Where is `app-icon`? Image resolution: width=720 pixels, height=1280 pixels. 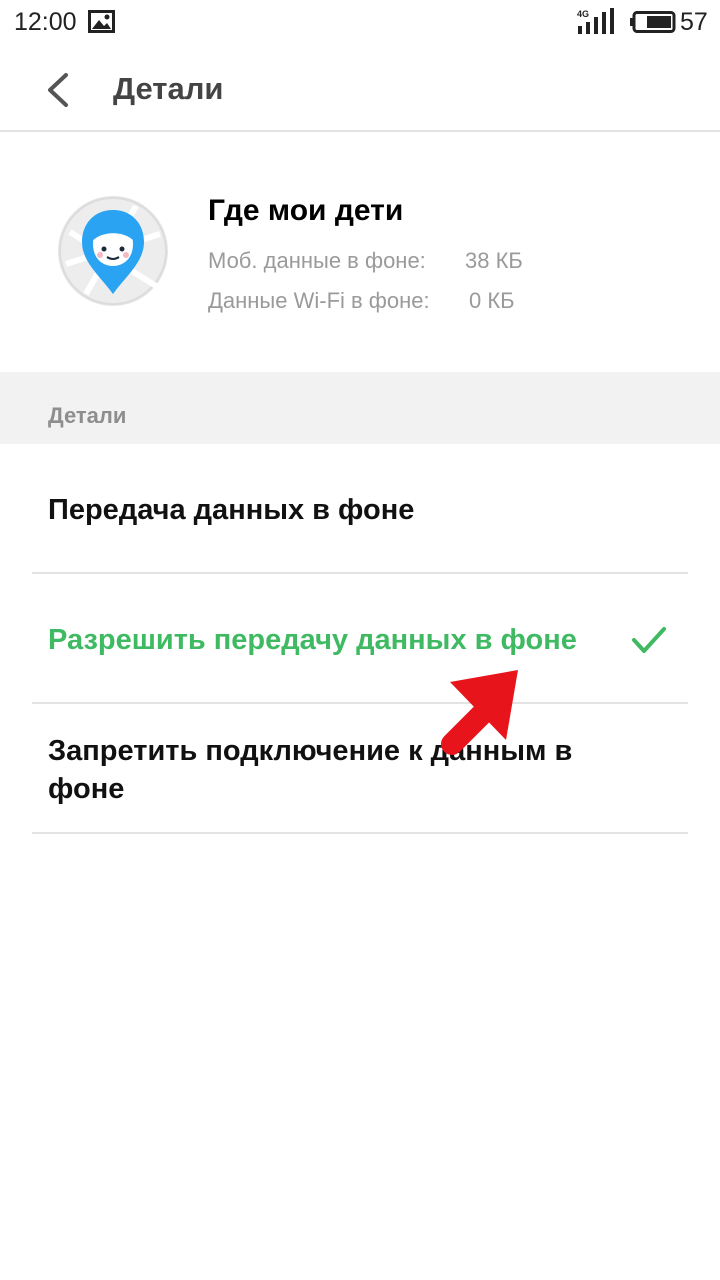 app-icon is located at coordinates (113, 251).